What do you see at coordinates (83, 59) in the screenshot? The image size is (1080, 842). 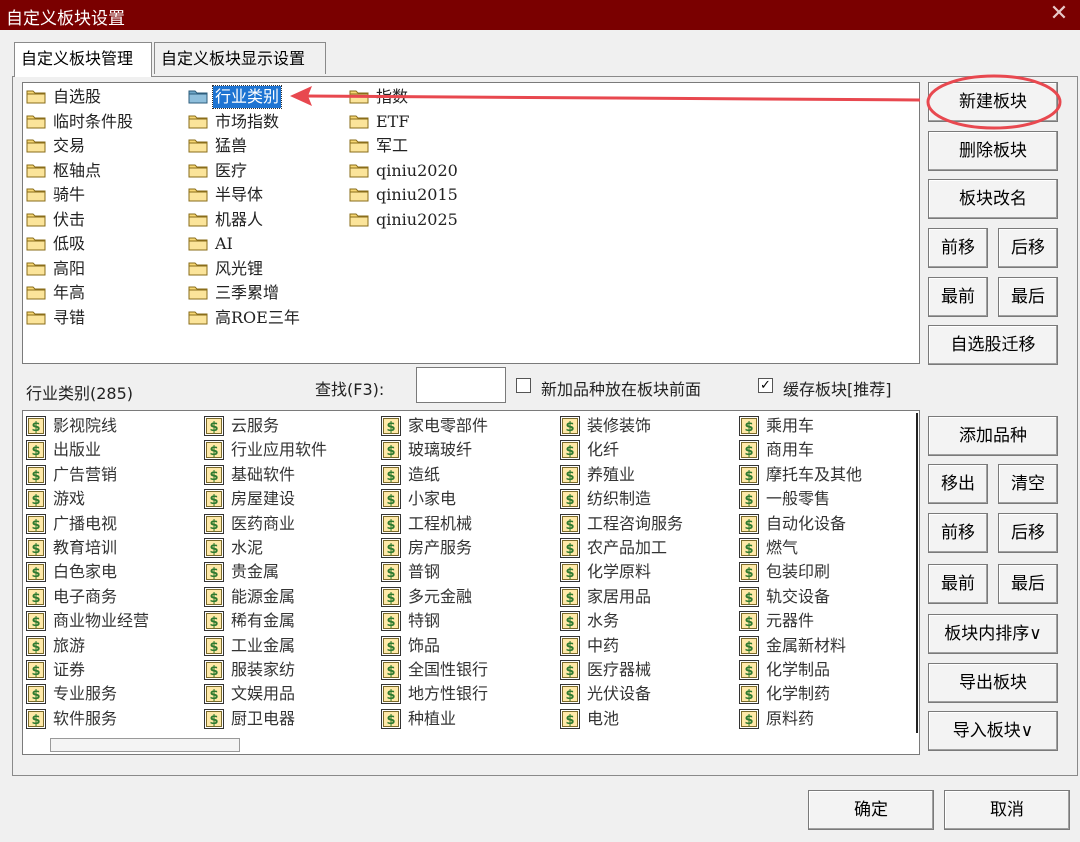 I see `tab-block-management: 自定义板块管理` at bounding box center [83, 59].